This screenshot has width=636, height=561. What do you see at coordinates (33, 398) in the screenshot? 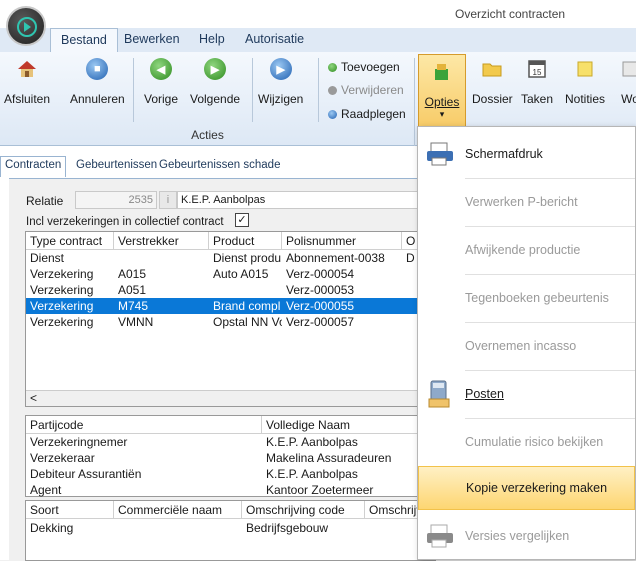
I see `scroll-left-arrow-icon: <` at bounding box center [33, 398].